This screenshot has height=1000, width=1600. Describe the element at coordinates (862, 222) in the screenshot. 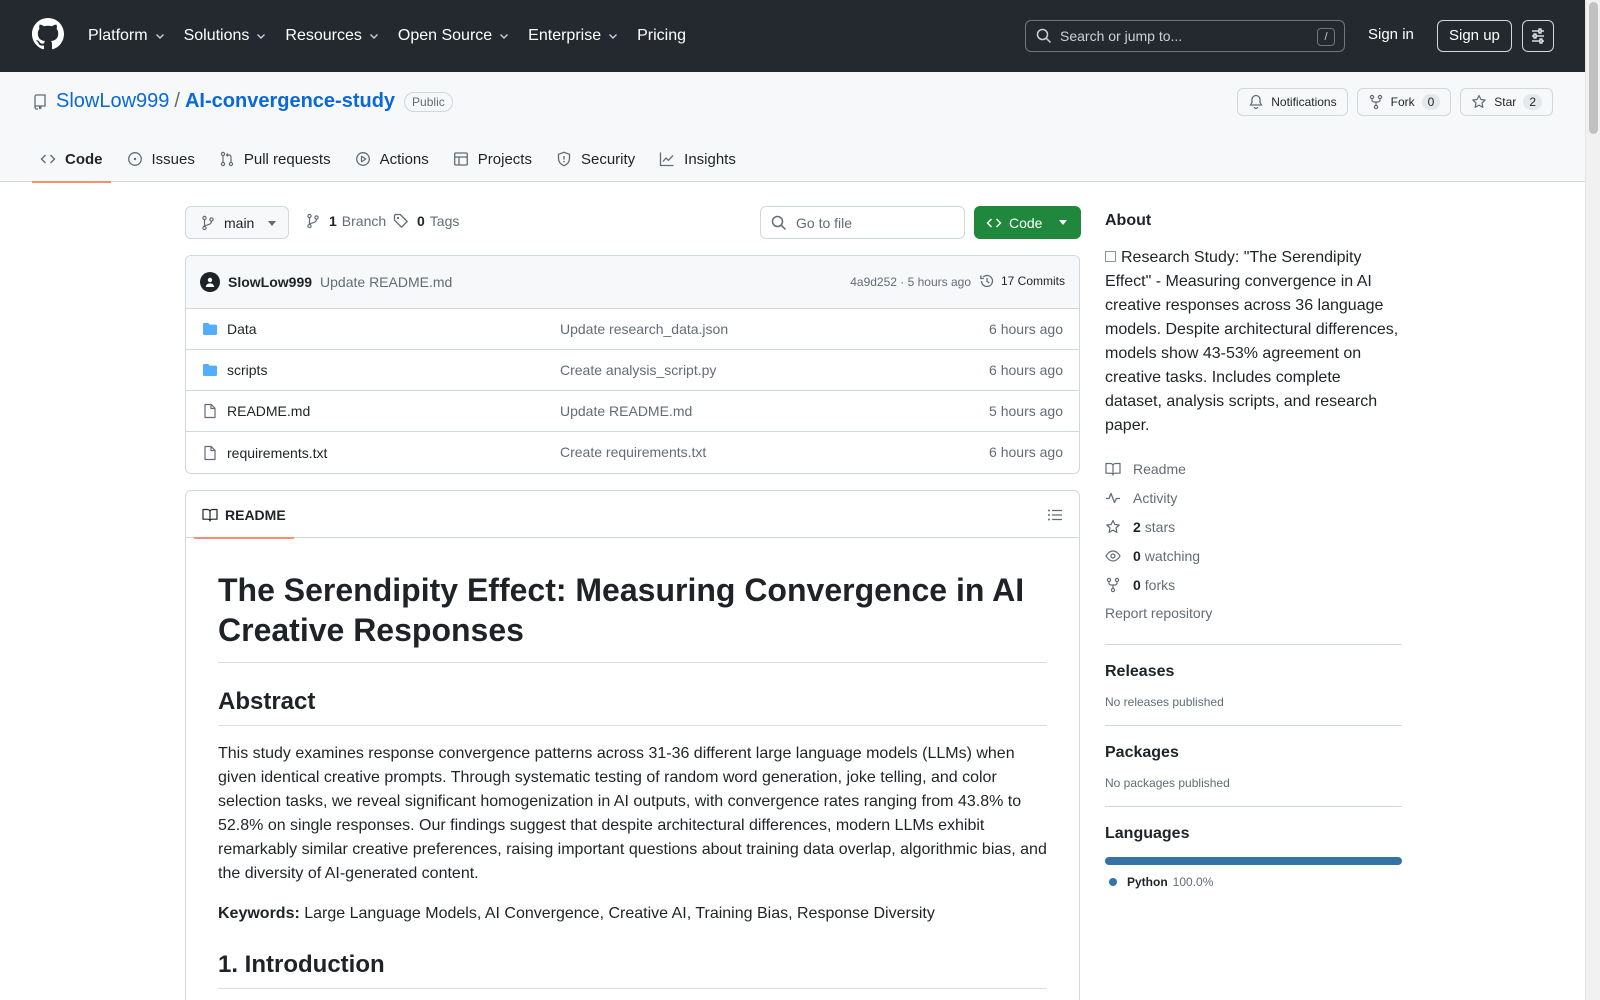

I see `go-to-file-input: Go to file` at that location.